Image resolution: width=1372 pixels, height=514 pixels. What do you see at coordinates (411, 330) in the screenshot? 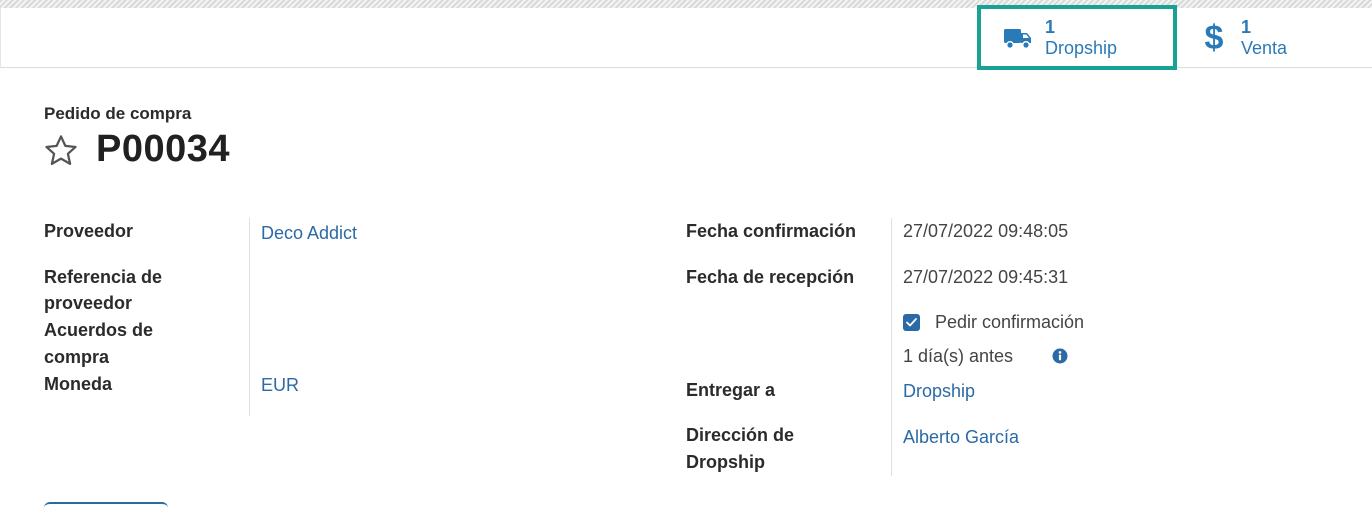
I see `acuerdos-field` at bounding box center [411, 330].